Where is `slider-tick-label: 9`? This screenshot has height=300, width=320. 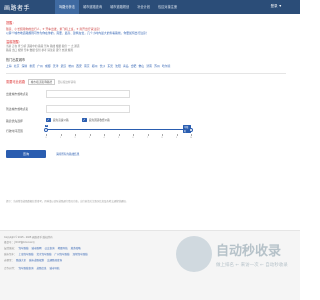
slider-tick-label: 9 is located at coordinates (176, 137).